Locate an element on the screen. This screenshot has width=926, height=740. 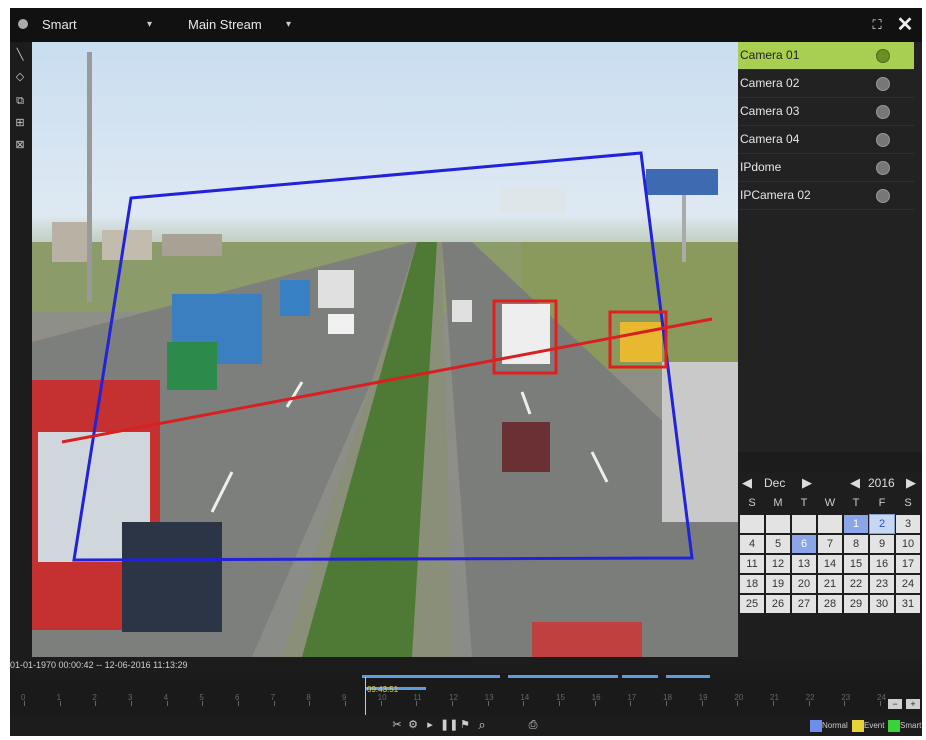
camera-item: Camera 04 is located at coordinates (826, 140).